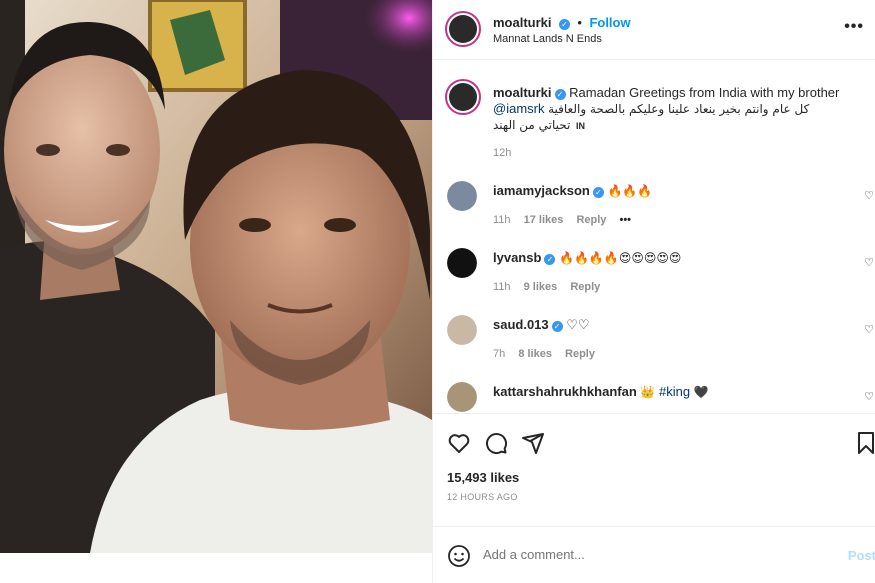  What do you see at coordinates (643, 554) in the screenshot?
I see `comment-input` at bounding box center [643, 554].